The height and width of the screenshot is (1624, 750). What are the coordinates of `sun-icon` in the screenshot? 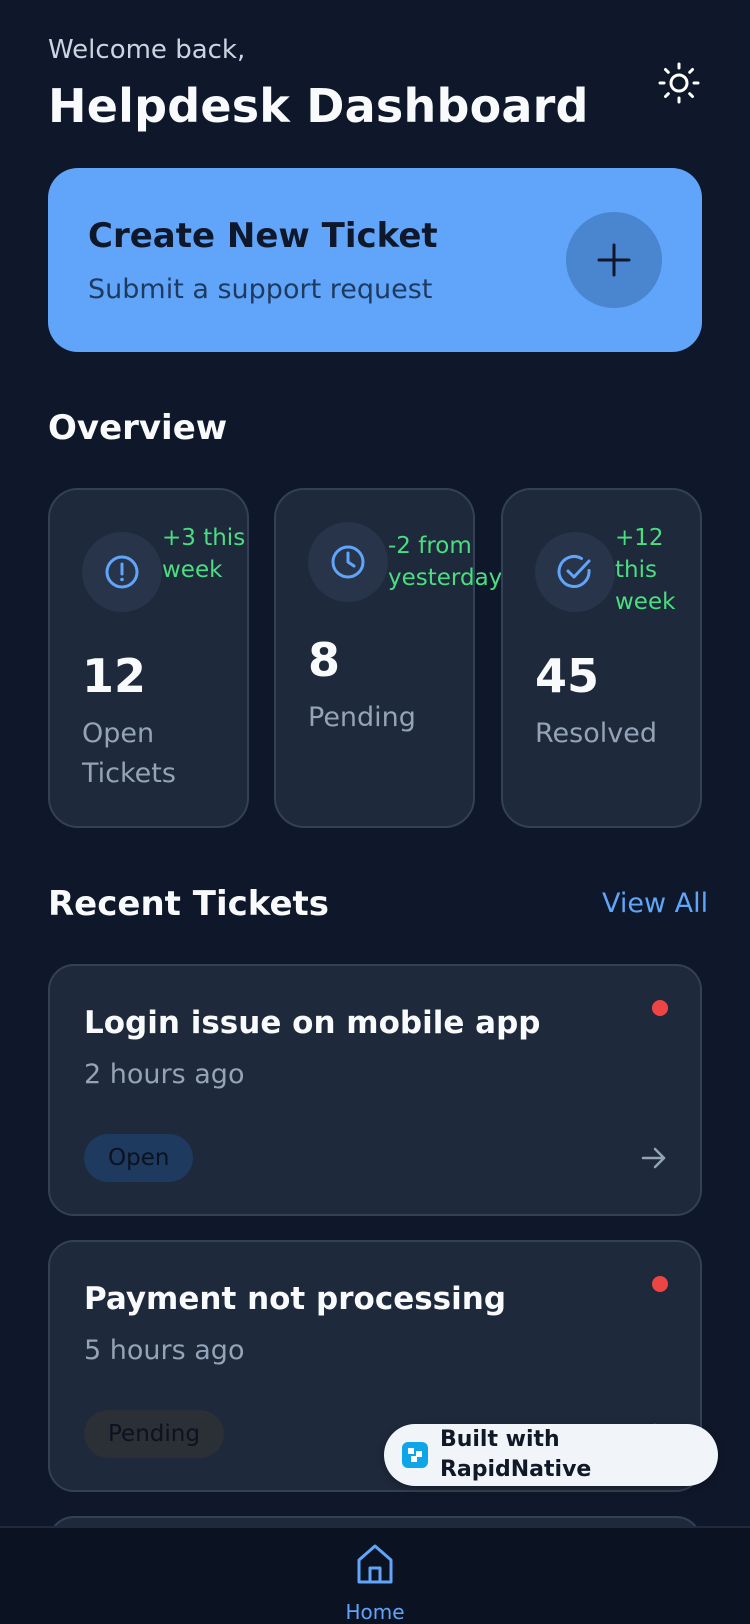 It's located at (679, 83).